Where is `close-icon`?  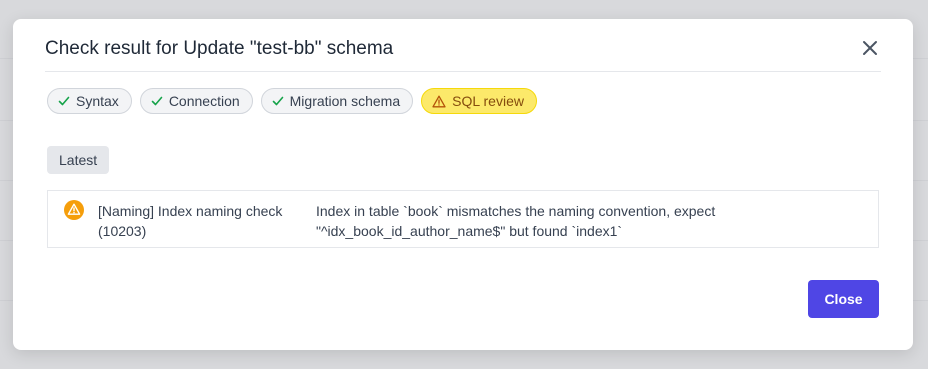 close-icon is located at coordinates (870, 48).